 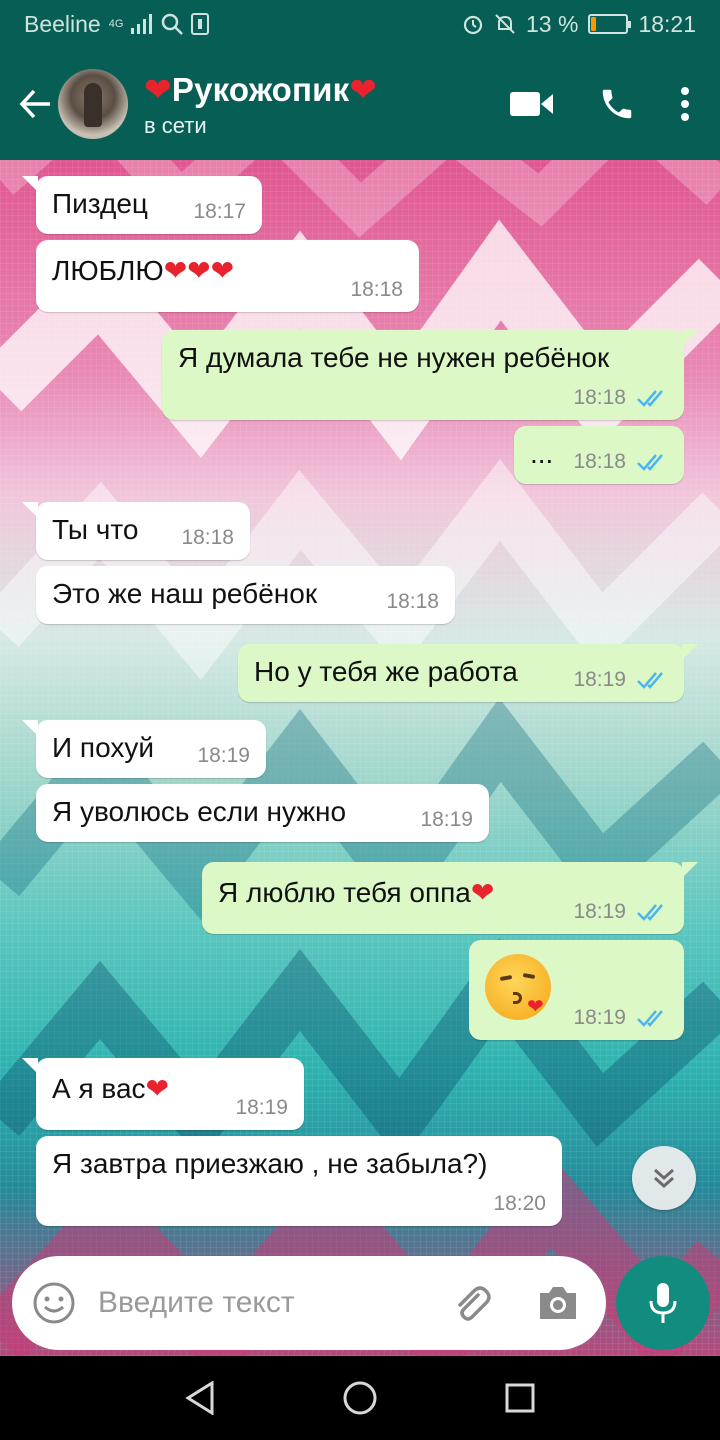 What do you see at coordinates (558, 1303) in the screenshot?
I see `camera-icon` at bounding box center [558, 1303].